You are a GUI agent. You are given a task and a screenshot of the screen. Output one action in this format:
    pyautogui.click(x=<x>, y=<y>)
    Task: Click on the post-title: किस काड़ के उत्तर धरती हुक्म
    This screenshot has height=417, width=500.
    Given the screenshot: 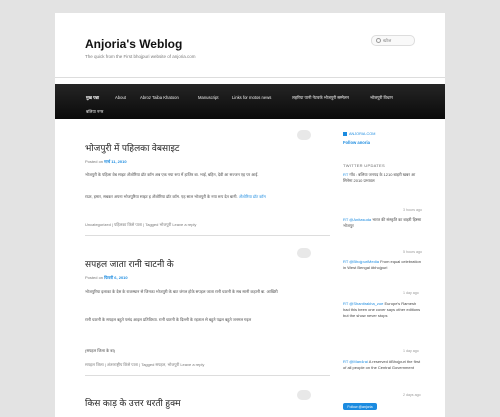 What is the action you would take?
    pyautogui.click(x=133, y=402)
    